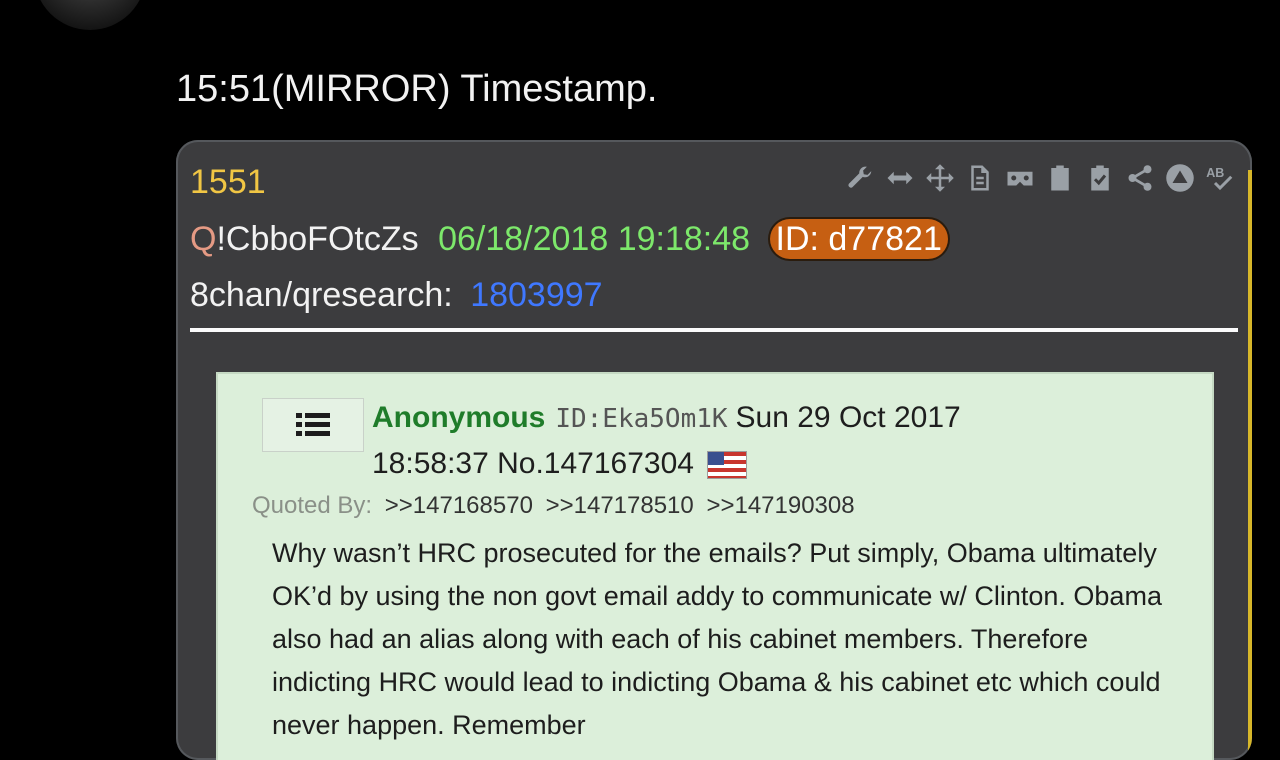 This screenshot has height=760, width=1280. Describe the element at coordinates (1180, 178) in the screenshot. I see `warning-icon` at that location.